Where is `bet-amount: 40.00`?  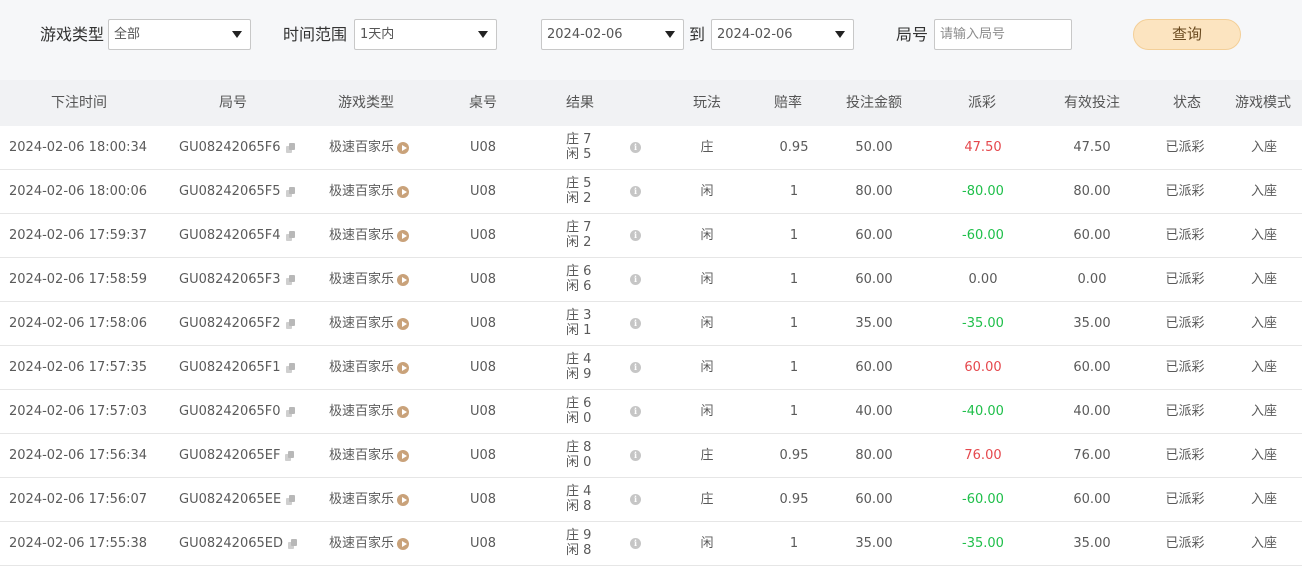
bet-amount: 40.00 is located at coordinates (874, 411).